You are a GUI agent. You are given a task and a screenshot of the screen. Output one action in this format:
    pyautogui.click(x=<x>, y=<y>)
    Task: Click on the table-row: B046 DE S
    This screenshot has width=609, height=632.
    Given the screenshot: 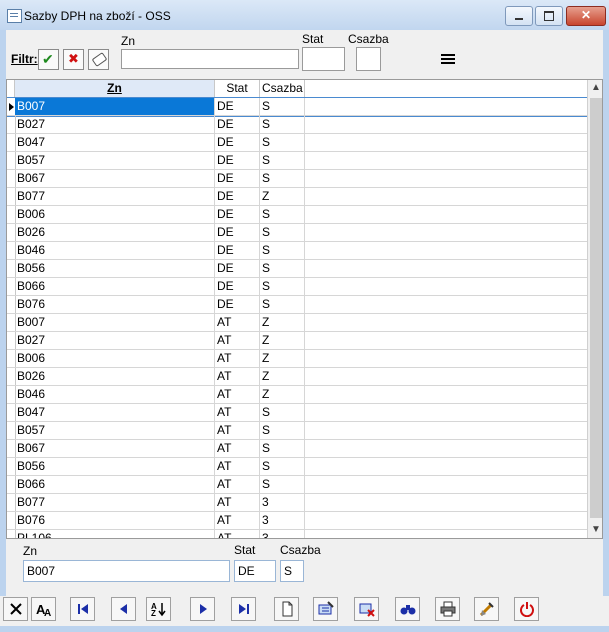 What is the action you would take?
    pyautogui.click(x=297, y=251)
    